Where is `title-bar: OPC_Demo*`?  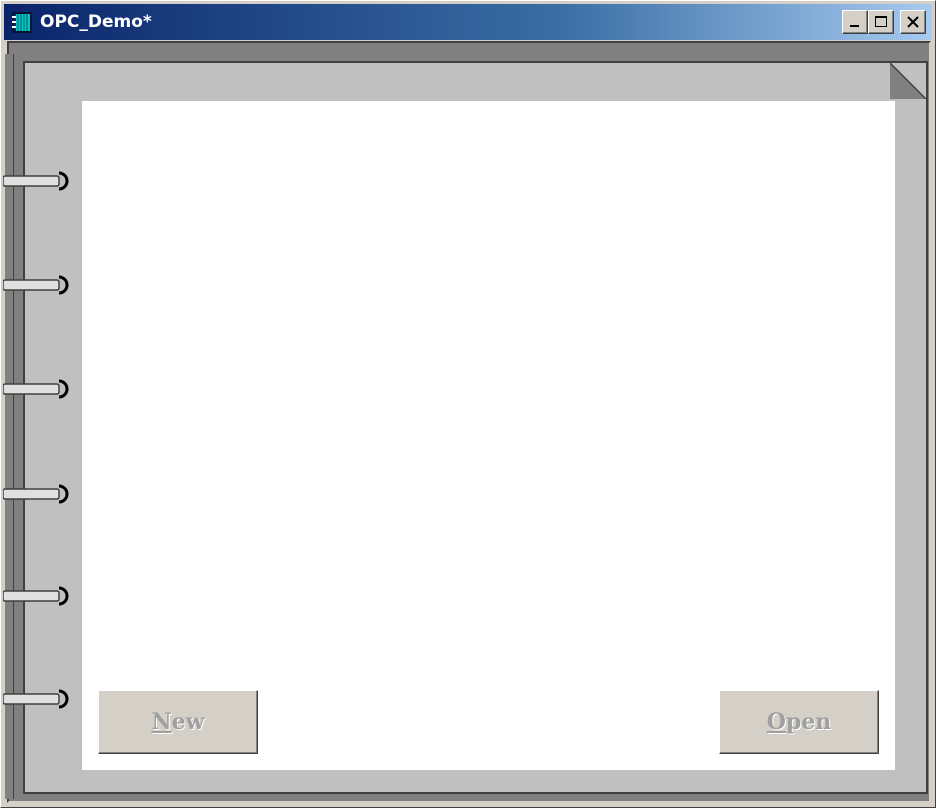 title-bar: OPC_Demo* is located at coordinates (468, 22).